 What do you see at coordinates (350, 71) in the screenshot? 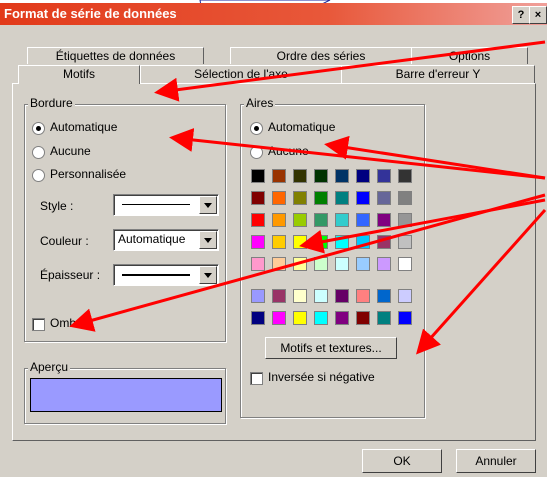
I see `arrow-to-motifs-tab` at bounding box center [350, 71].